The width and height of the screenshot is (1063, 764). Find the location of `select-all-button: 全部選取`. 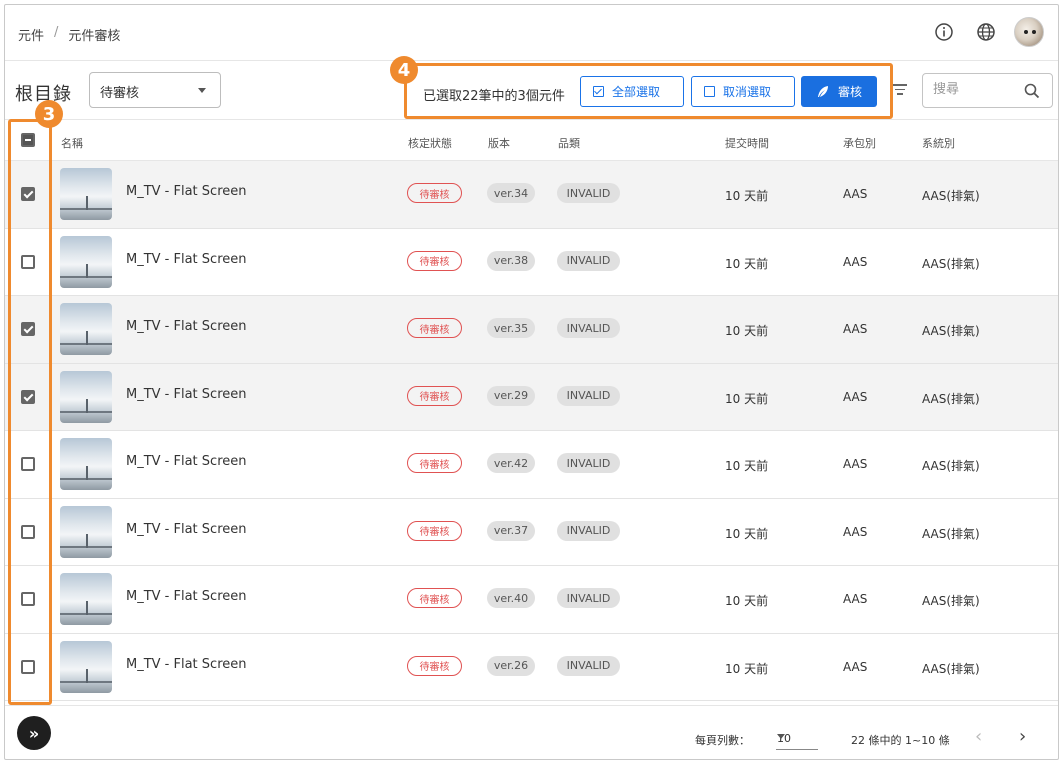

select-all-button: 全部選取 is located at coordinates (632, 91).